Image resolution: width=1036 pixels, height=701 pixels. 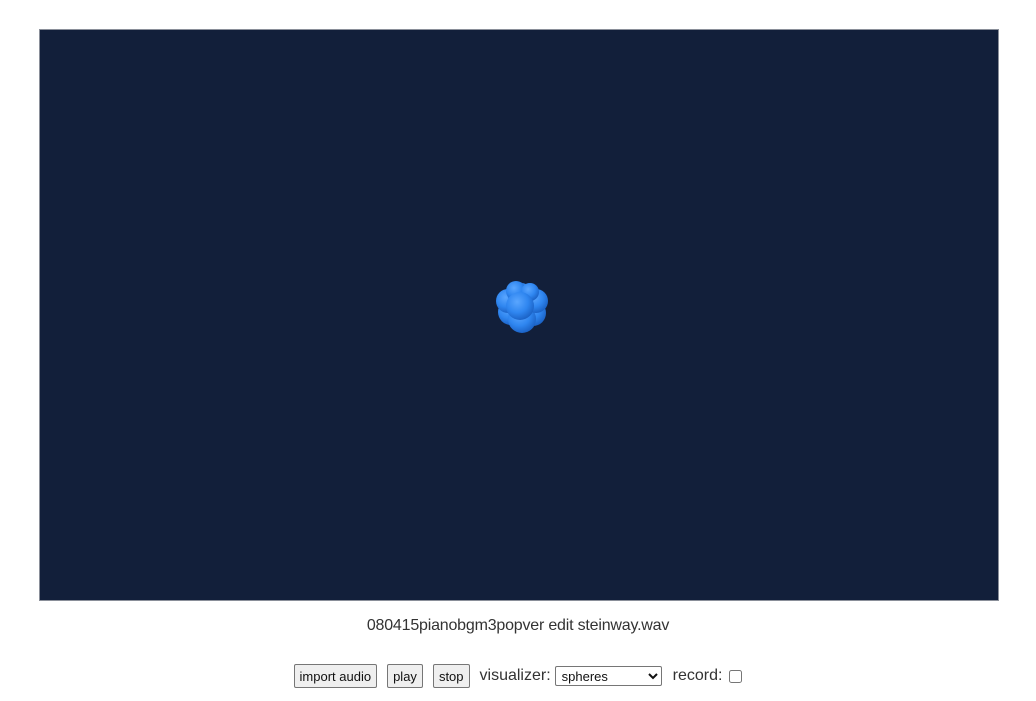 I want to click on track-filename: 080415pianobgm3popver edit steinway.wav, so click(x=518, y=625).